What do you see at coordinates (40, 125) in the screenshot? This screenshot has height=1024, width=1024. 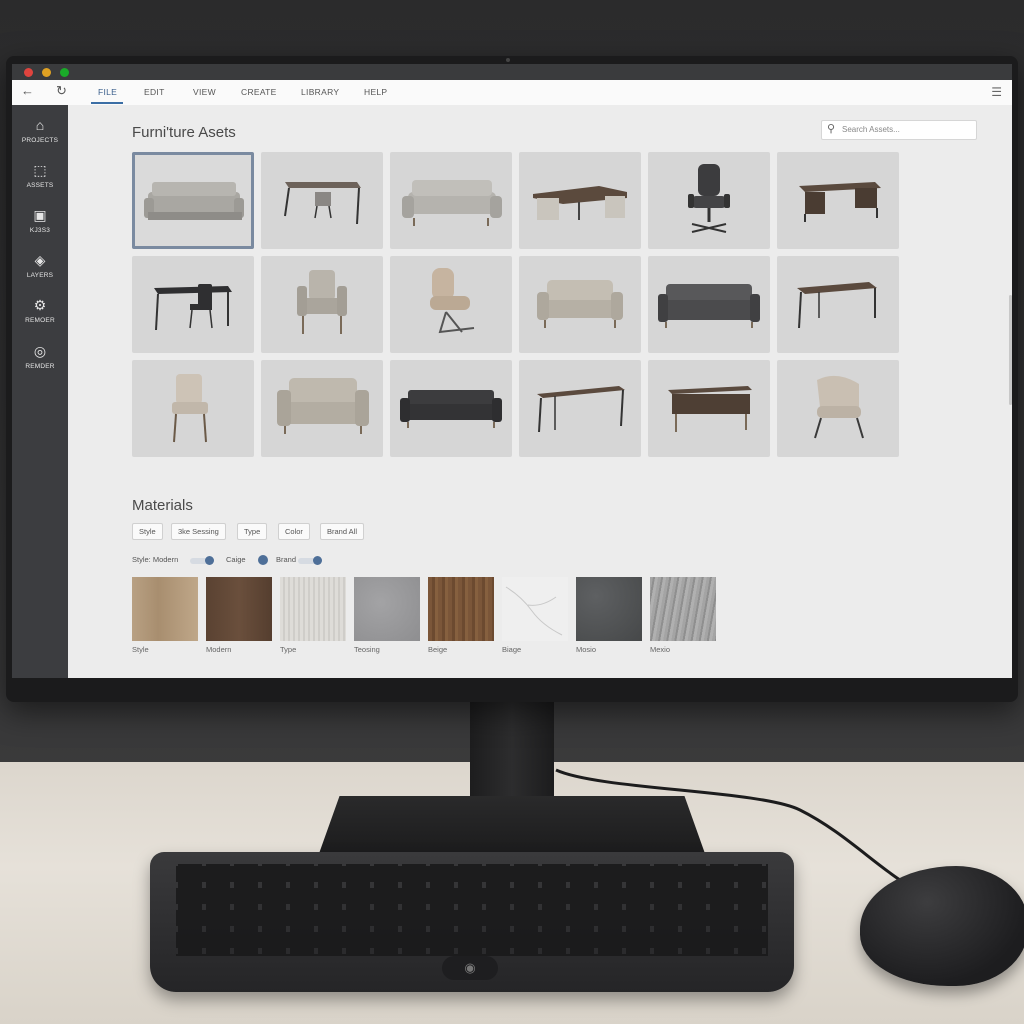 I see `home-icon: ⌂` at bounding box center [40, 125].